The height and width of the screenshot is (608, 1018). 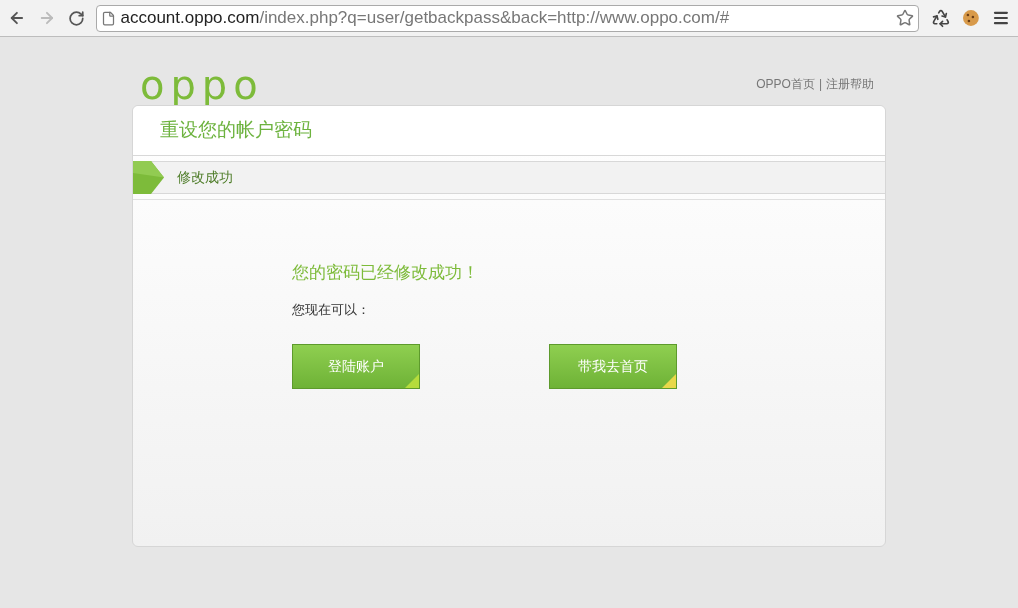 I want to click on menu-icon, so click(x=1001, y=18).